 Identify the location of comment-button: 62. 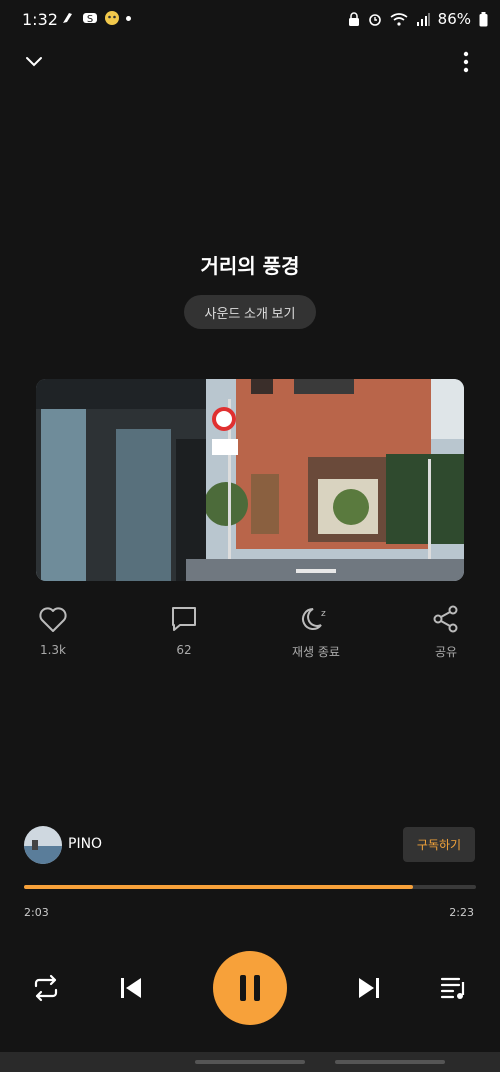
(184, 631).